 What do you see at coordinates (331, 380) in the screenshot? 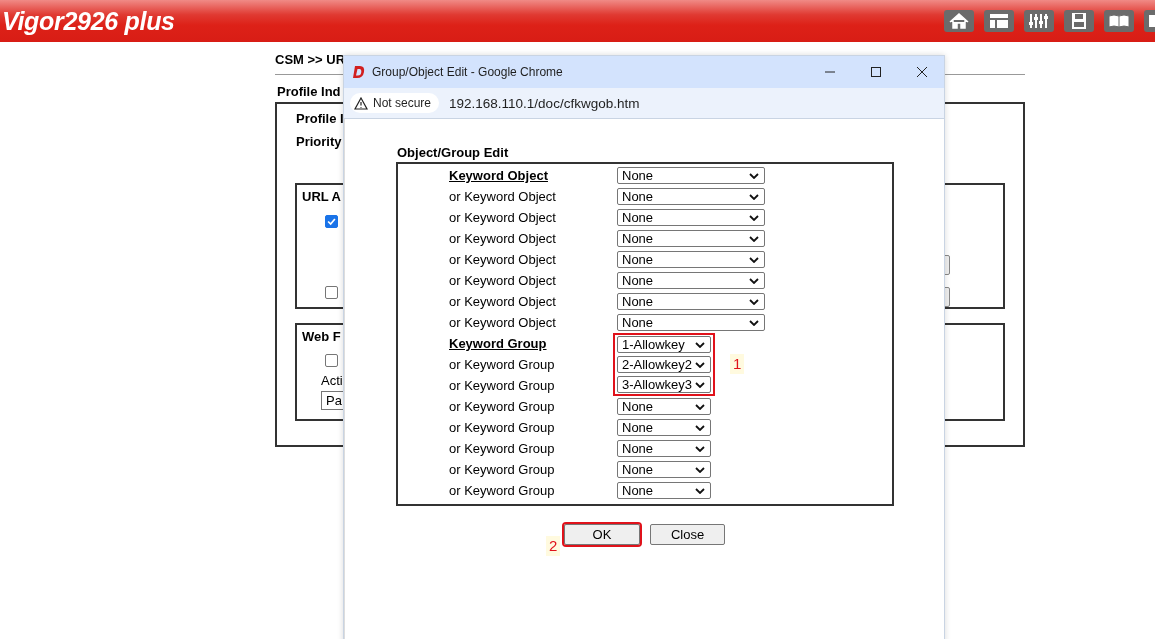
I see `action-label: Acti` at bounding box center [331, 380].